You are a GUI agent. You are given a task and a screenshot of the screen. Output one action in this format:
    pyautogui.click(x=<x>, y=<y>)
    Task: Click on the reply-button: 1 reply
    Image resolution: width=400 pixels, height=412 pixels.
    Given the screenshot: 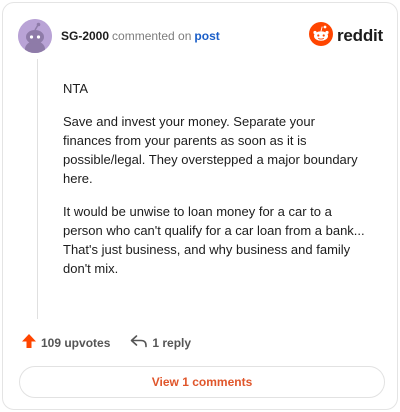 What is the action you would take?
    pyautogui.click(x=160, y=343)
    